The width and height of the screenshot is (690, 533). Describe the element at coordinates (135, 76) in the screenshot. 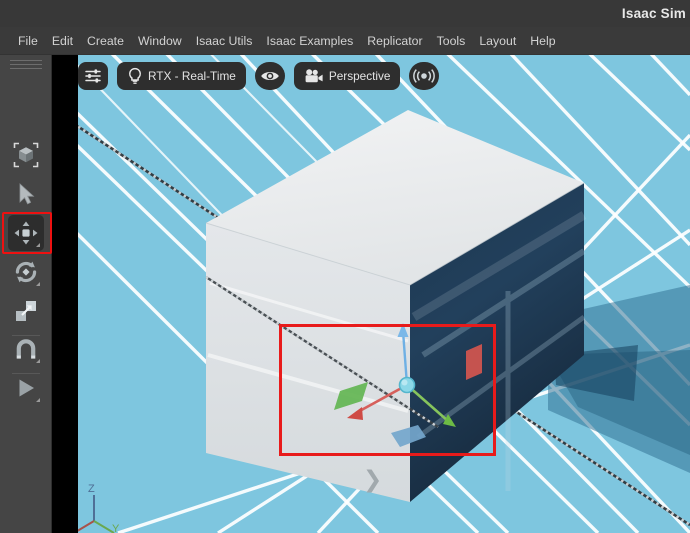

I see `lightbulb-icon` at that location.